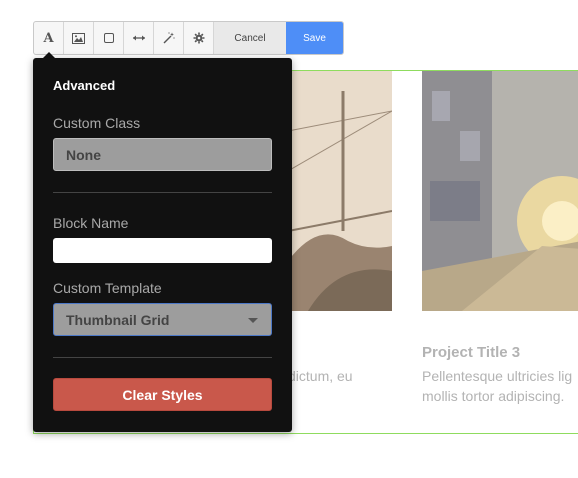  What do you see at coordinates (162, 394) in the screenshot?
I see `clear-styles-button: Clear Styles` at bounding box center [162, 394].